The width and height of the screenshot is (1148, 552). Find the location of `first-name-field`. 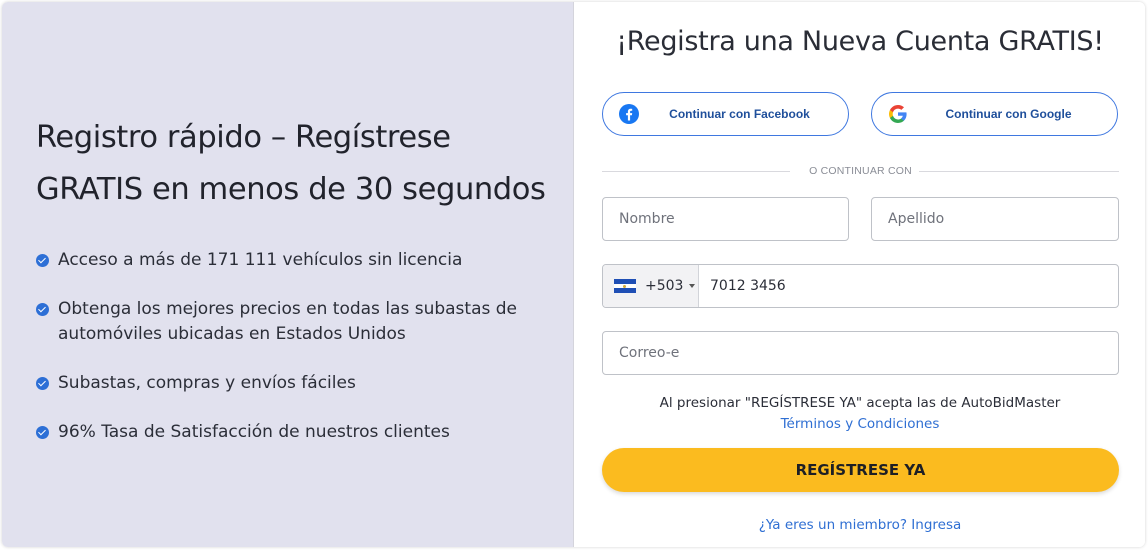

first-name-field is located at coordinates (725, 219).